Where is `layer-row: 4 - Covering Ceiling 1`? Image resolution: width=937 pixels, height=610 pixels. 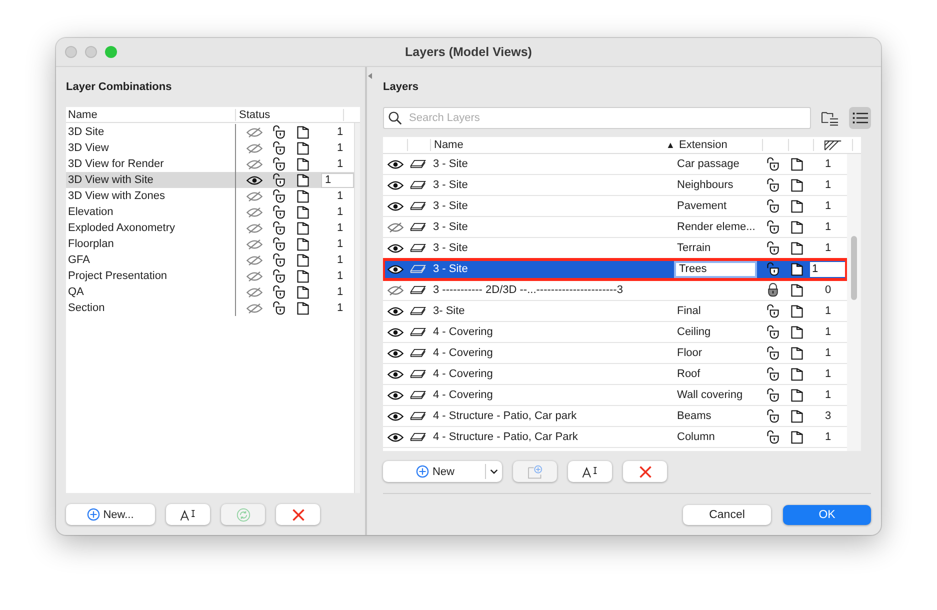
layer-row: 4 - Covering Ceiling 1 is located at coordinates (615, 332).